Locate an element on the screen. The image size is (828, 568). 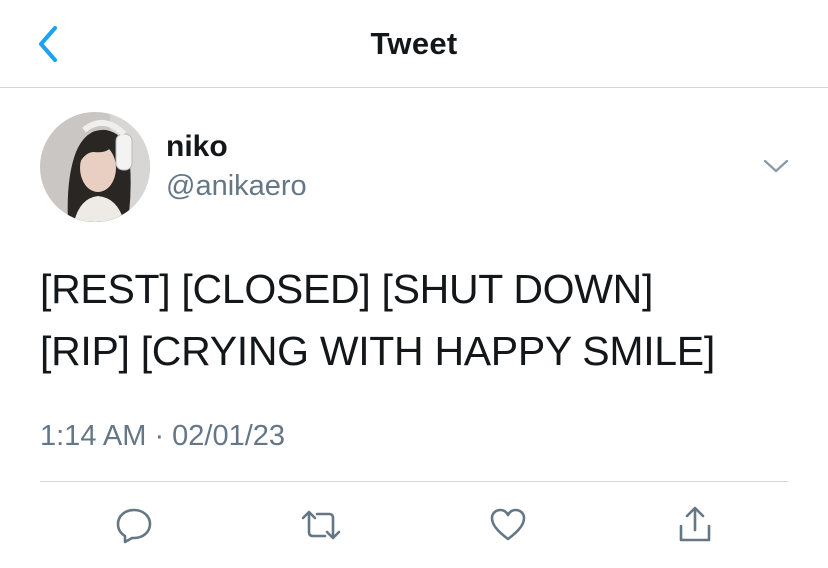
retweet-button is located at coordinates (321, 525).